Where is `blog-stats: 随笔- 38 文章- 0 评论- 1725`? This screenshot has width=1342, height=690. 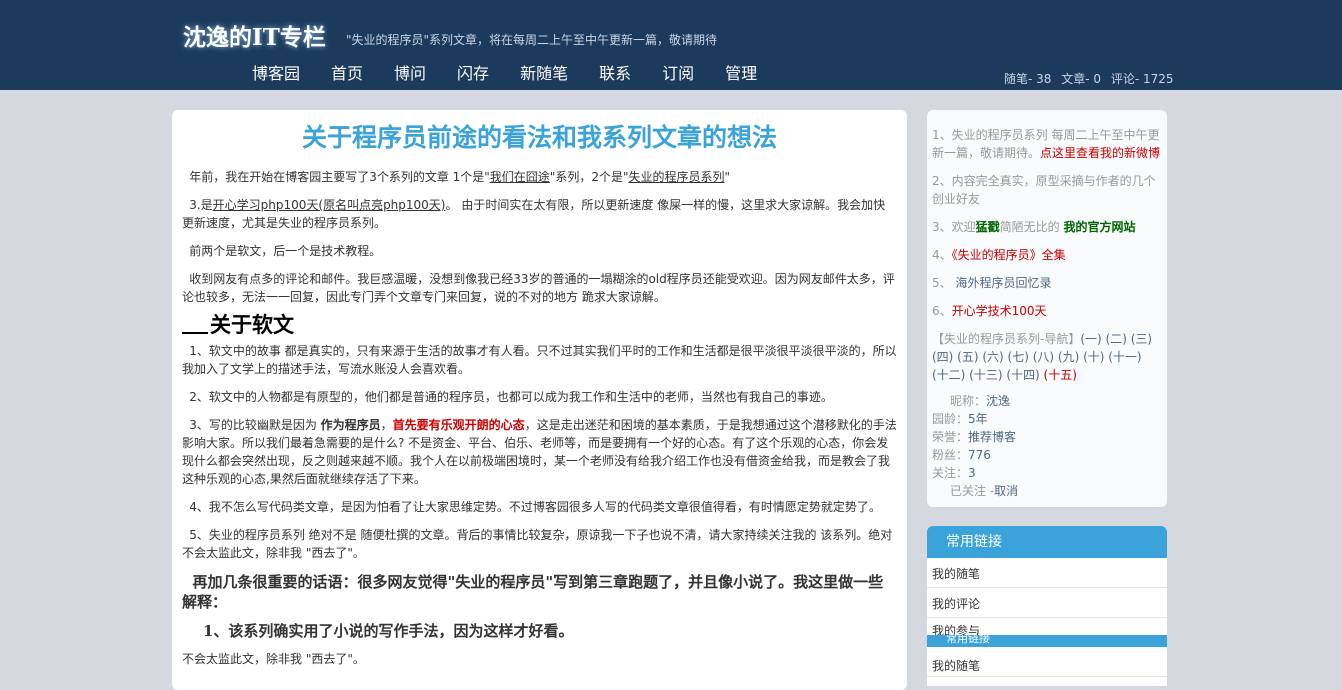
blog-stats: 随笔- 38 文章- 0 评论- 1725 is located at coordinates (1092, 78).